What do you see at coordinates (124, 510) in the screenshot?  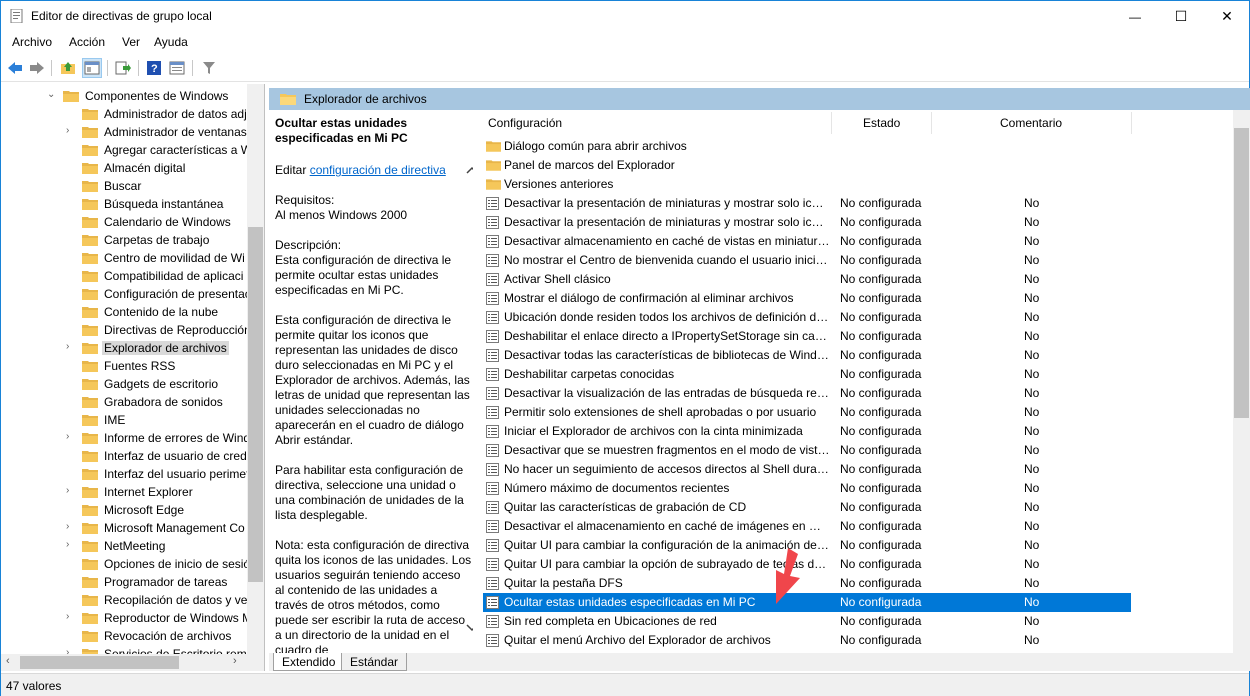 I see `tree-item: Microsoft Edge` at bounding box center [124, 510].